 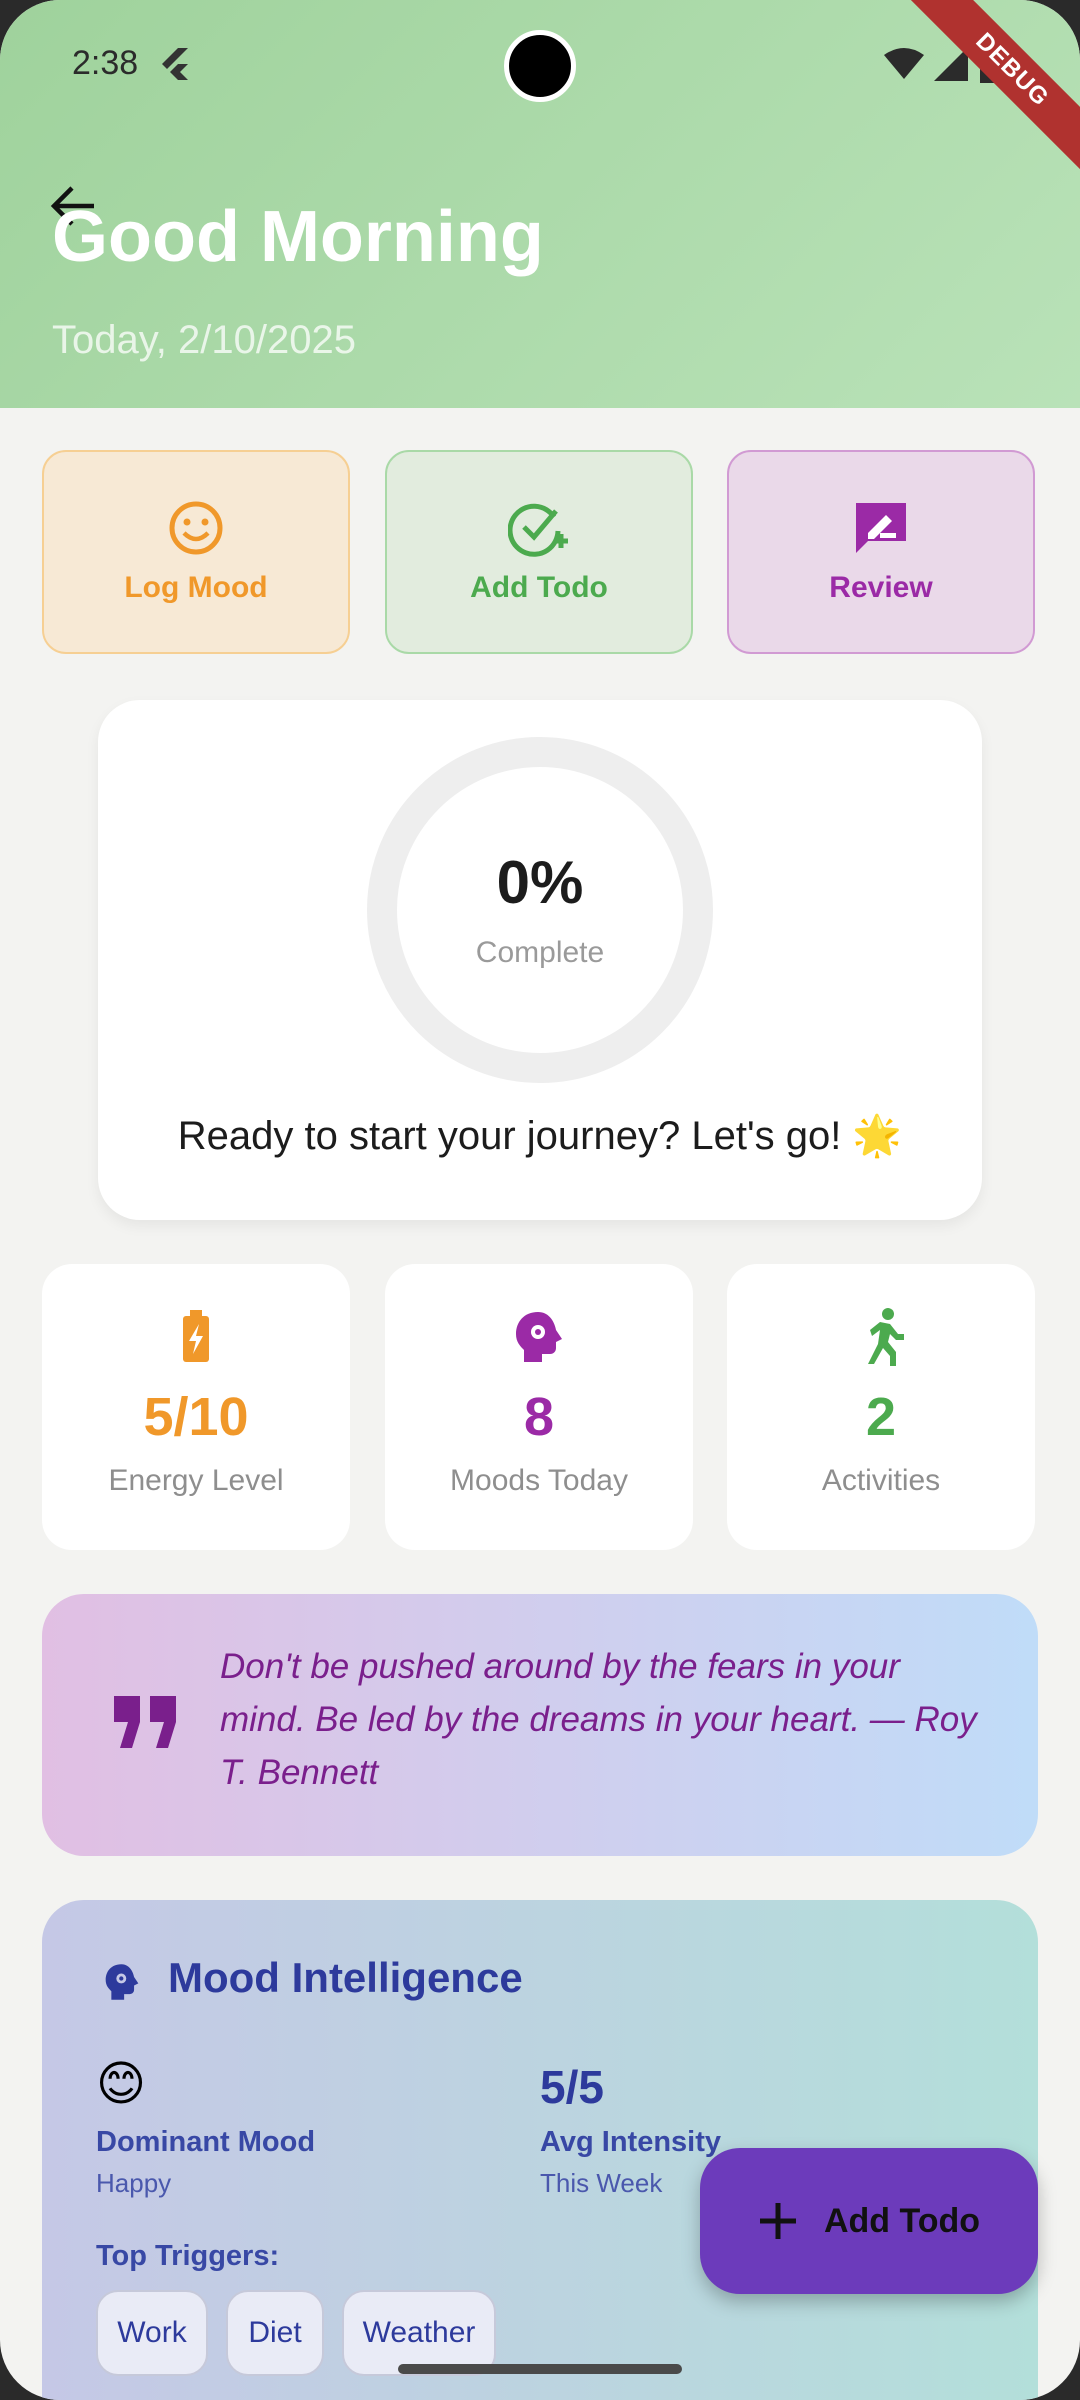 I want to click on rate-review-icon, so click(x=881, y=528).